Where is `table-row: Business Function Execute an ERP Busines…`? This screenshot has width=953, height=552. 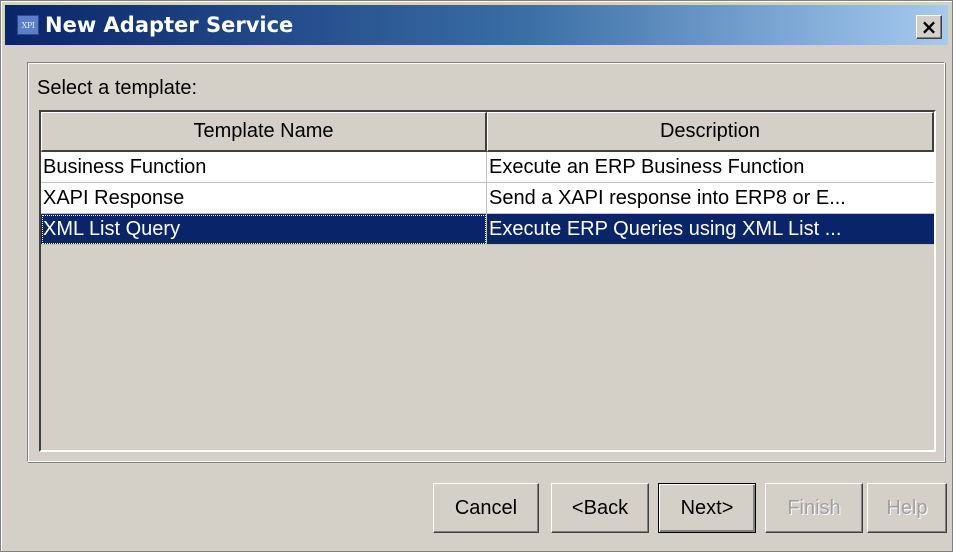 table-row: Business Function Execute an ERP Busines… is located at coordinates (487, 167).